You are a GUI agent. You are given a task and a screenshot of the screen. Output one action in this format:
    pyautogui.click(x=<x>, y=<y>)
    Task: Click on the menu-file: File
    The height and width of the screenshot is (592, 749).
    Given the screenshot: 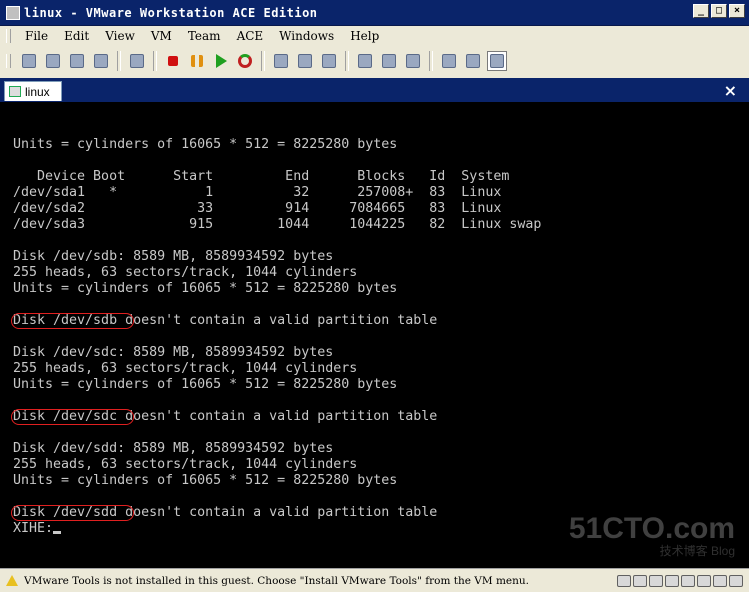 What is the action you would take?
    pyautogui.click(x=36, y=36)
    